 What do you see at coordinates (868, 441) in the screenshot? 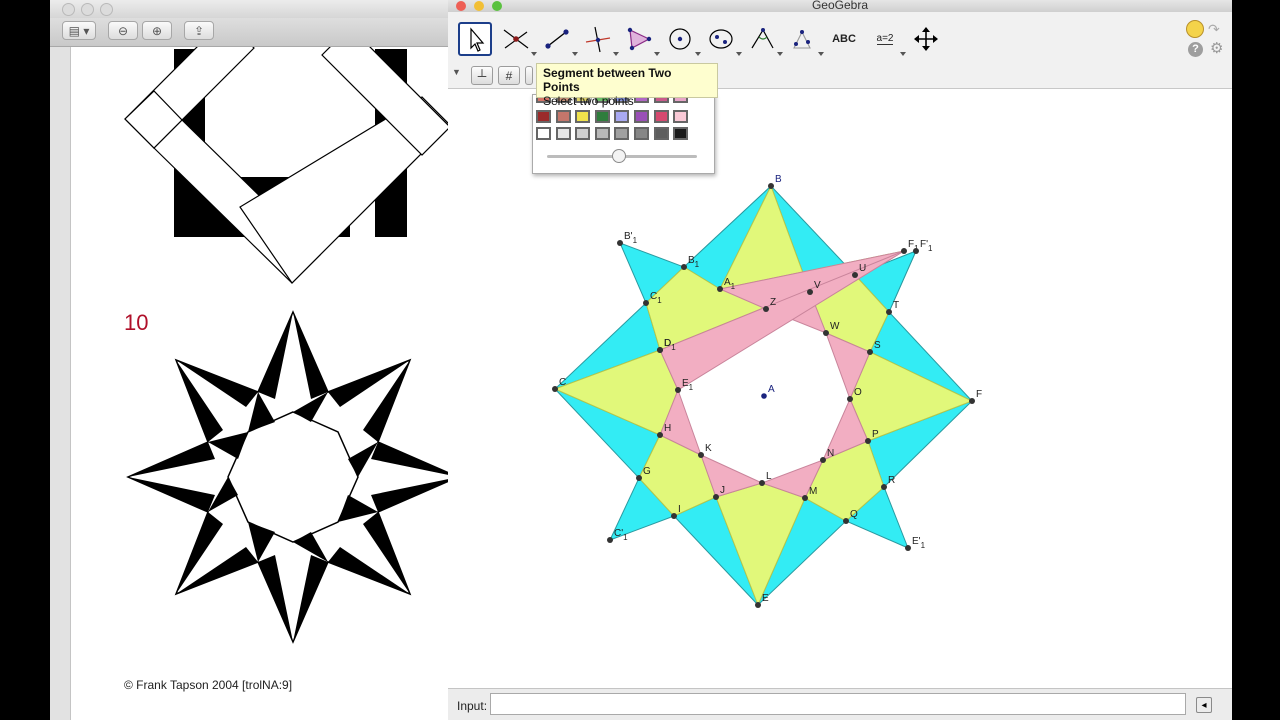
I see `point-p` at bounding box center [868, 441].